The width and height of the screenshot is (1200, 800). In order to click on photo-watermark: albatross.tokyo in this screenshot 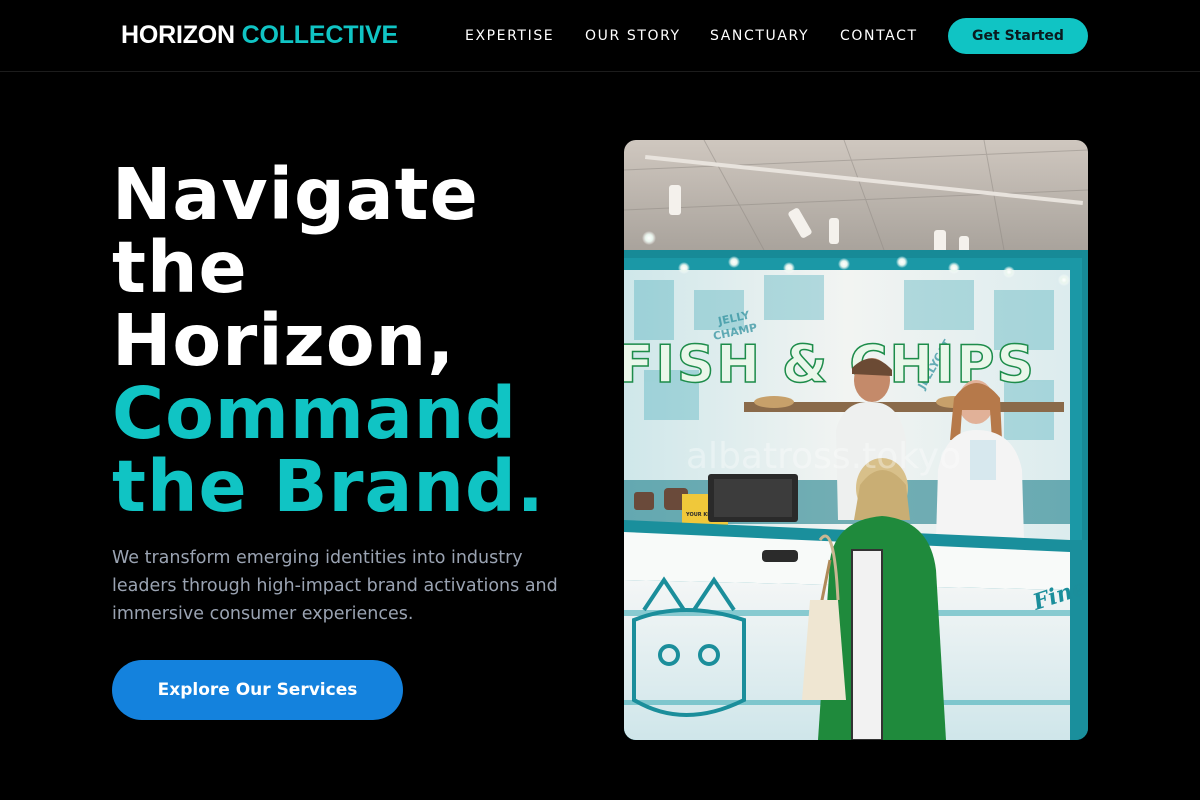, I will do `click(823, 456)`.